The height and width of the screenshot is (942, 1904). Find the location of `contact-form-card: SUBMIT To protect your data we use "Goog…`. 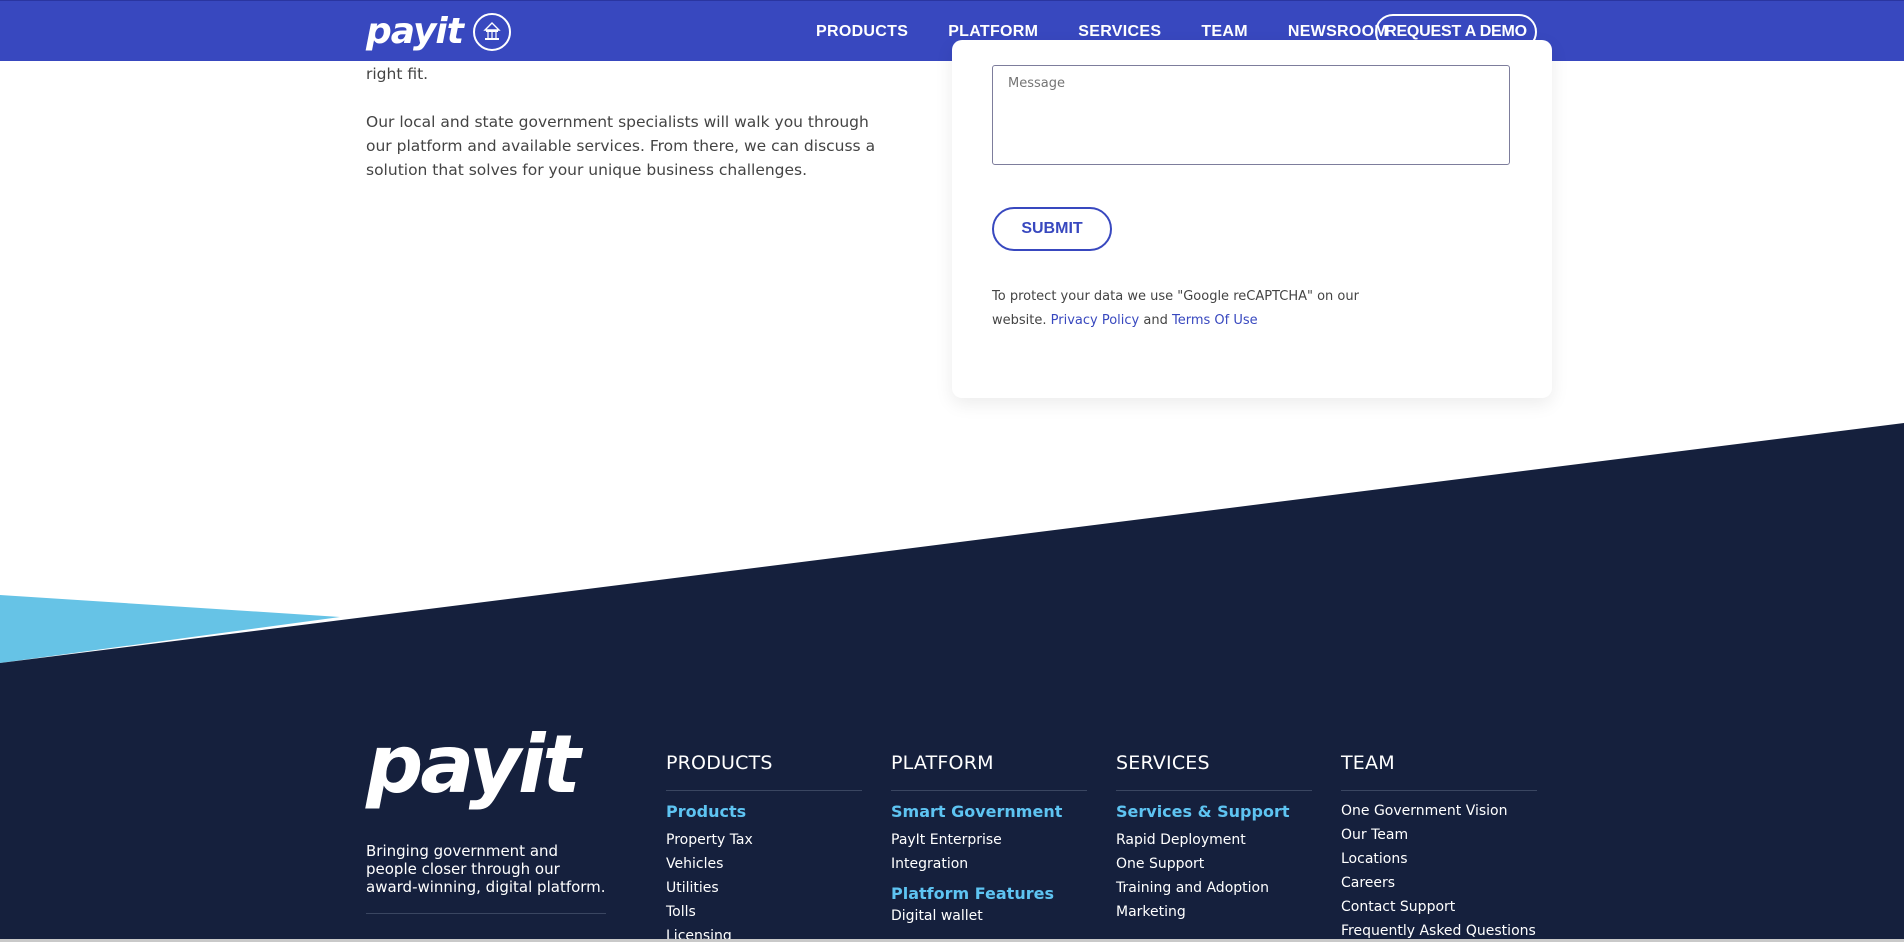

contact-form-card: SUBMIT To protect your data we use "Goog… is located at coordinates (1252, 219).